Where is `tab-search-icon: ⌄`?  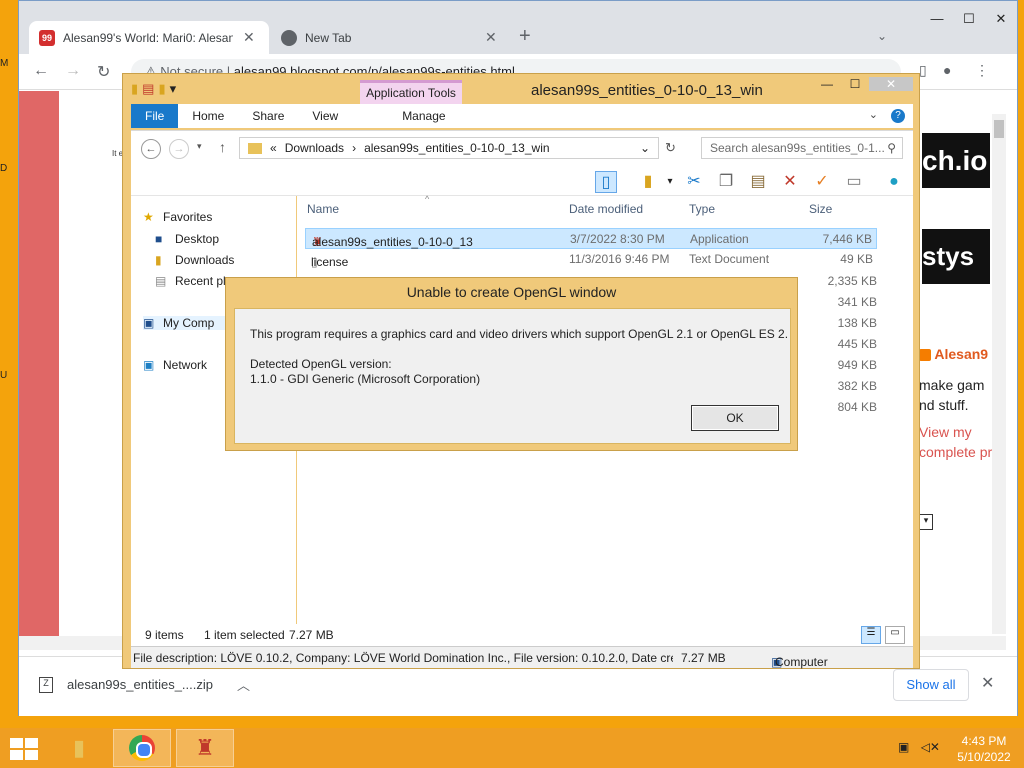 tab-search-icon: ⌄ is located at coordinates (882, 36).